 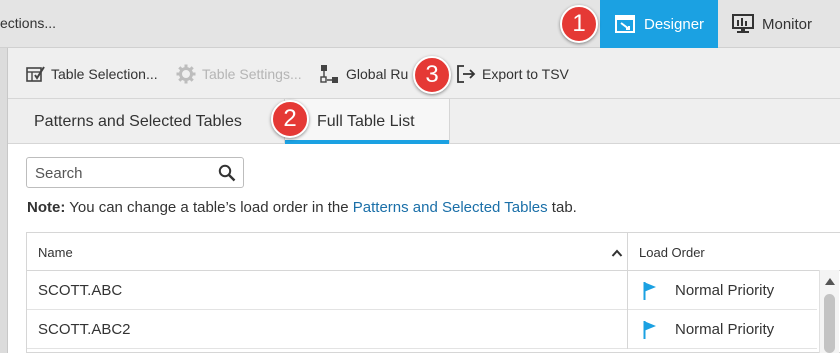 I want to click on designer-icon, so click(x=625, y=24).